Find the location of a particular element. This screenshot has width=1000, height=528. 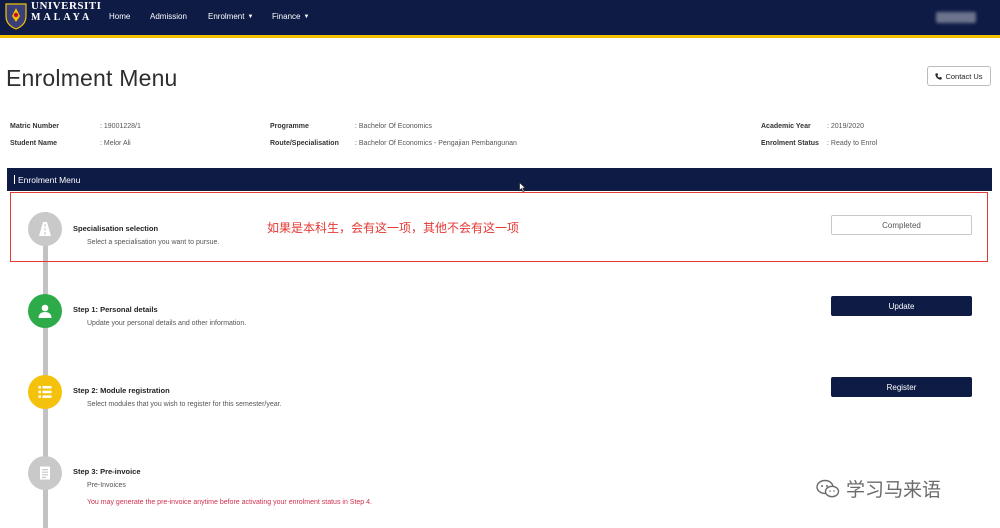

nav-admission-label: Admission is located at coordinates (168, 16).